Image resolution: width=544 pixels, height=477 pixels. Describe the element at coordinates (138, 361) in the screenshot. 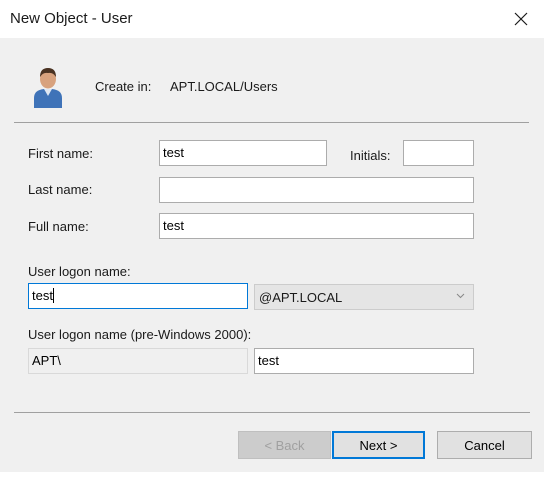

I see `pre2000-domain-field: APT\` at that location.